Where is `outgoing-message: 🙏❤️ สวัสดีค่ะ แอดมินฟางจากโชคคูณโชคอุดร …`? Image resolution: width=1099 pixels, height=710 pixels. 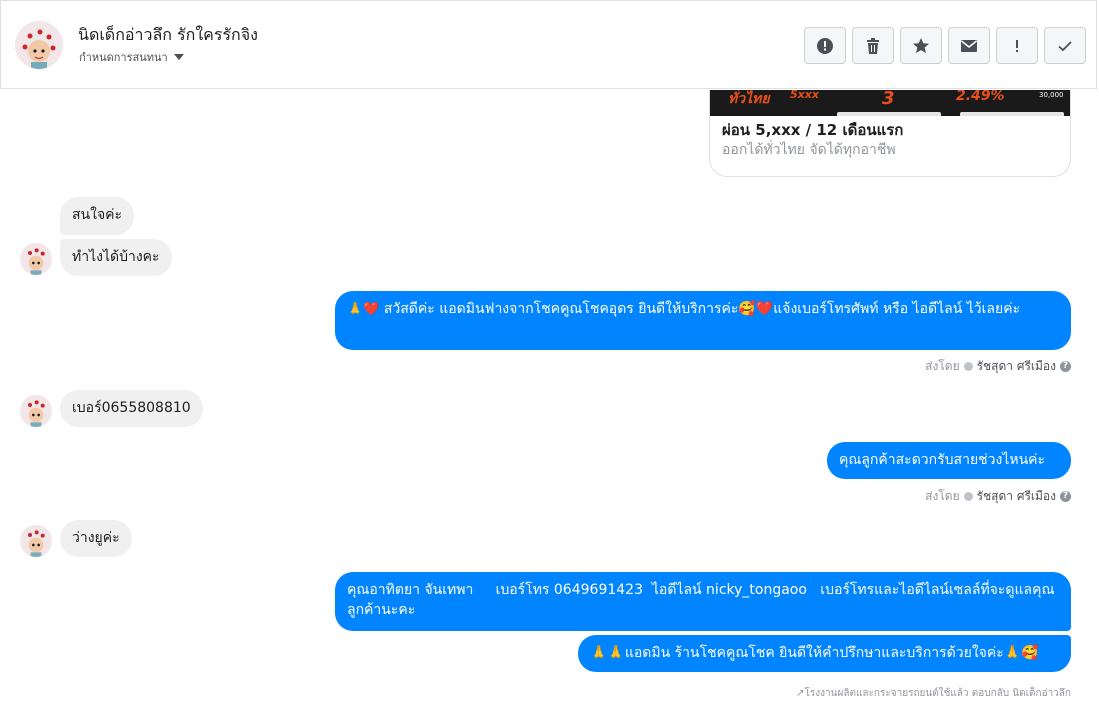 outgoing-message: 🙏❤️ สวัสดีค่ะ แอดมินฟางจากโชคคูณโชคอุดร … is located at coordinates (703, 320).